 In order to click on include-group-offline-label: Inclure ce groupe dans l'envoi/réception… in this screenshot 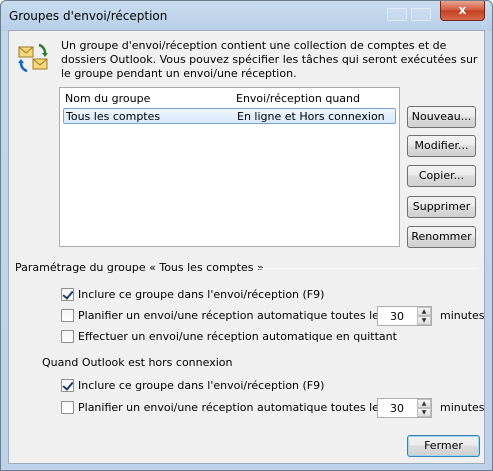, I will do `click(201, 385)`.